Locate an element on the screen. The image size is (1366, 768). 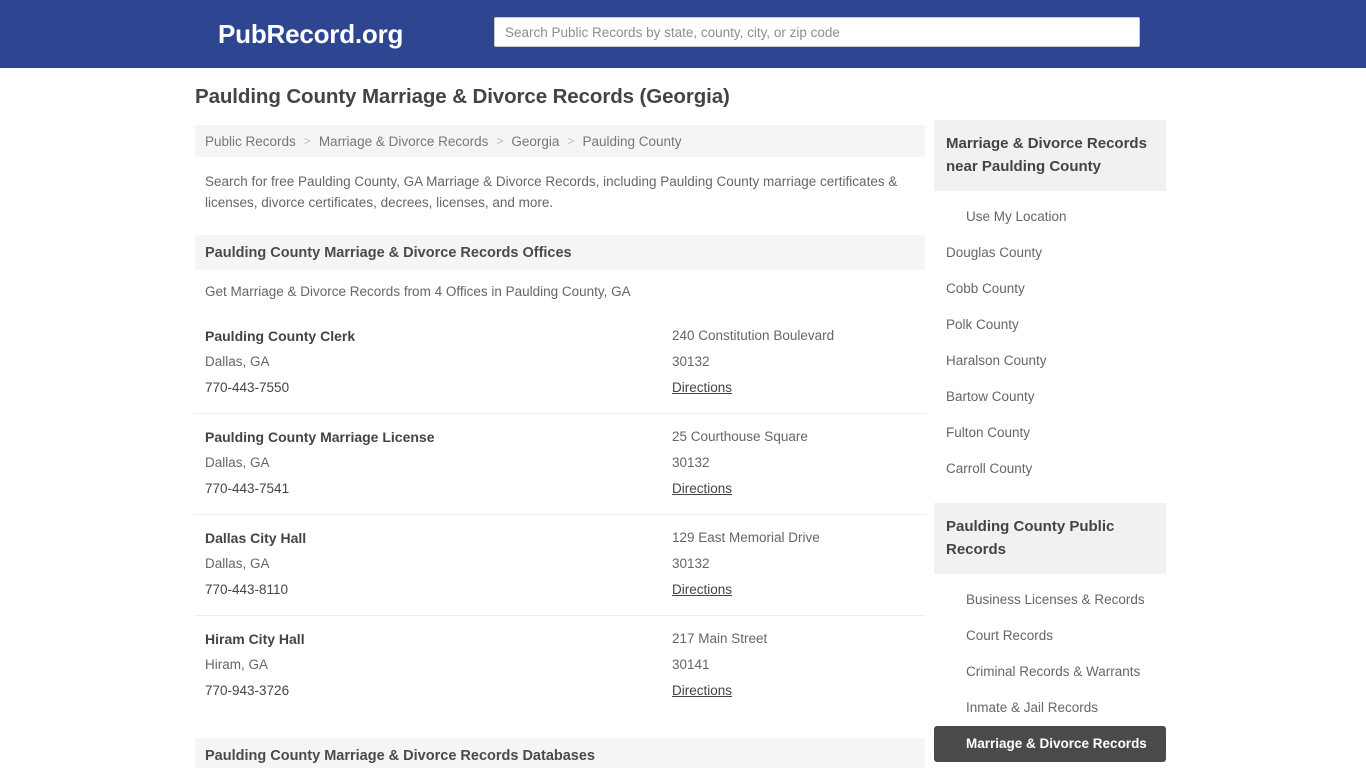
sidebar-item-business-licenses-records: Business Licenses & Records is located at coordinates (1050, 600).